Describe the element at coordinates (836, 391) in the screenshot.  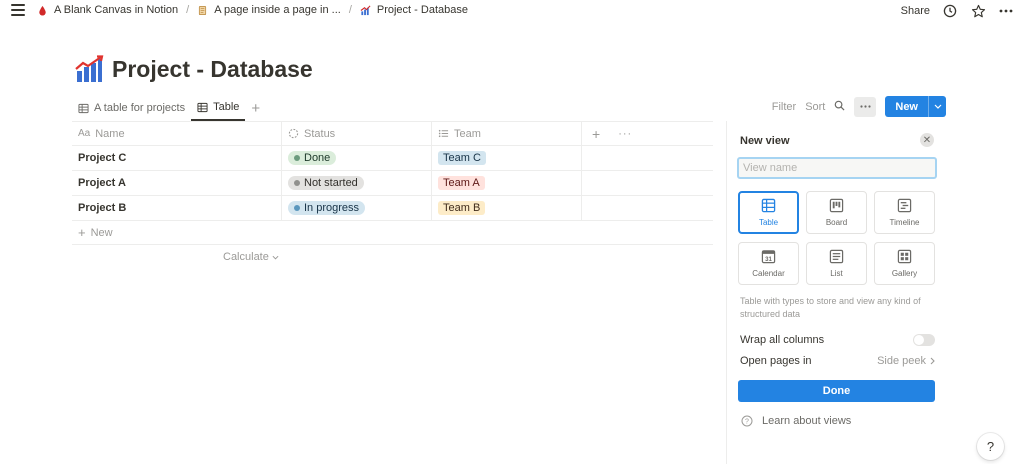
I see `done-button: Done` at that location.